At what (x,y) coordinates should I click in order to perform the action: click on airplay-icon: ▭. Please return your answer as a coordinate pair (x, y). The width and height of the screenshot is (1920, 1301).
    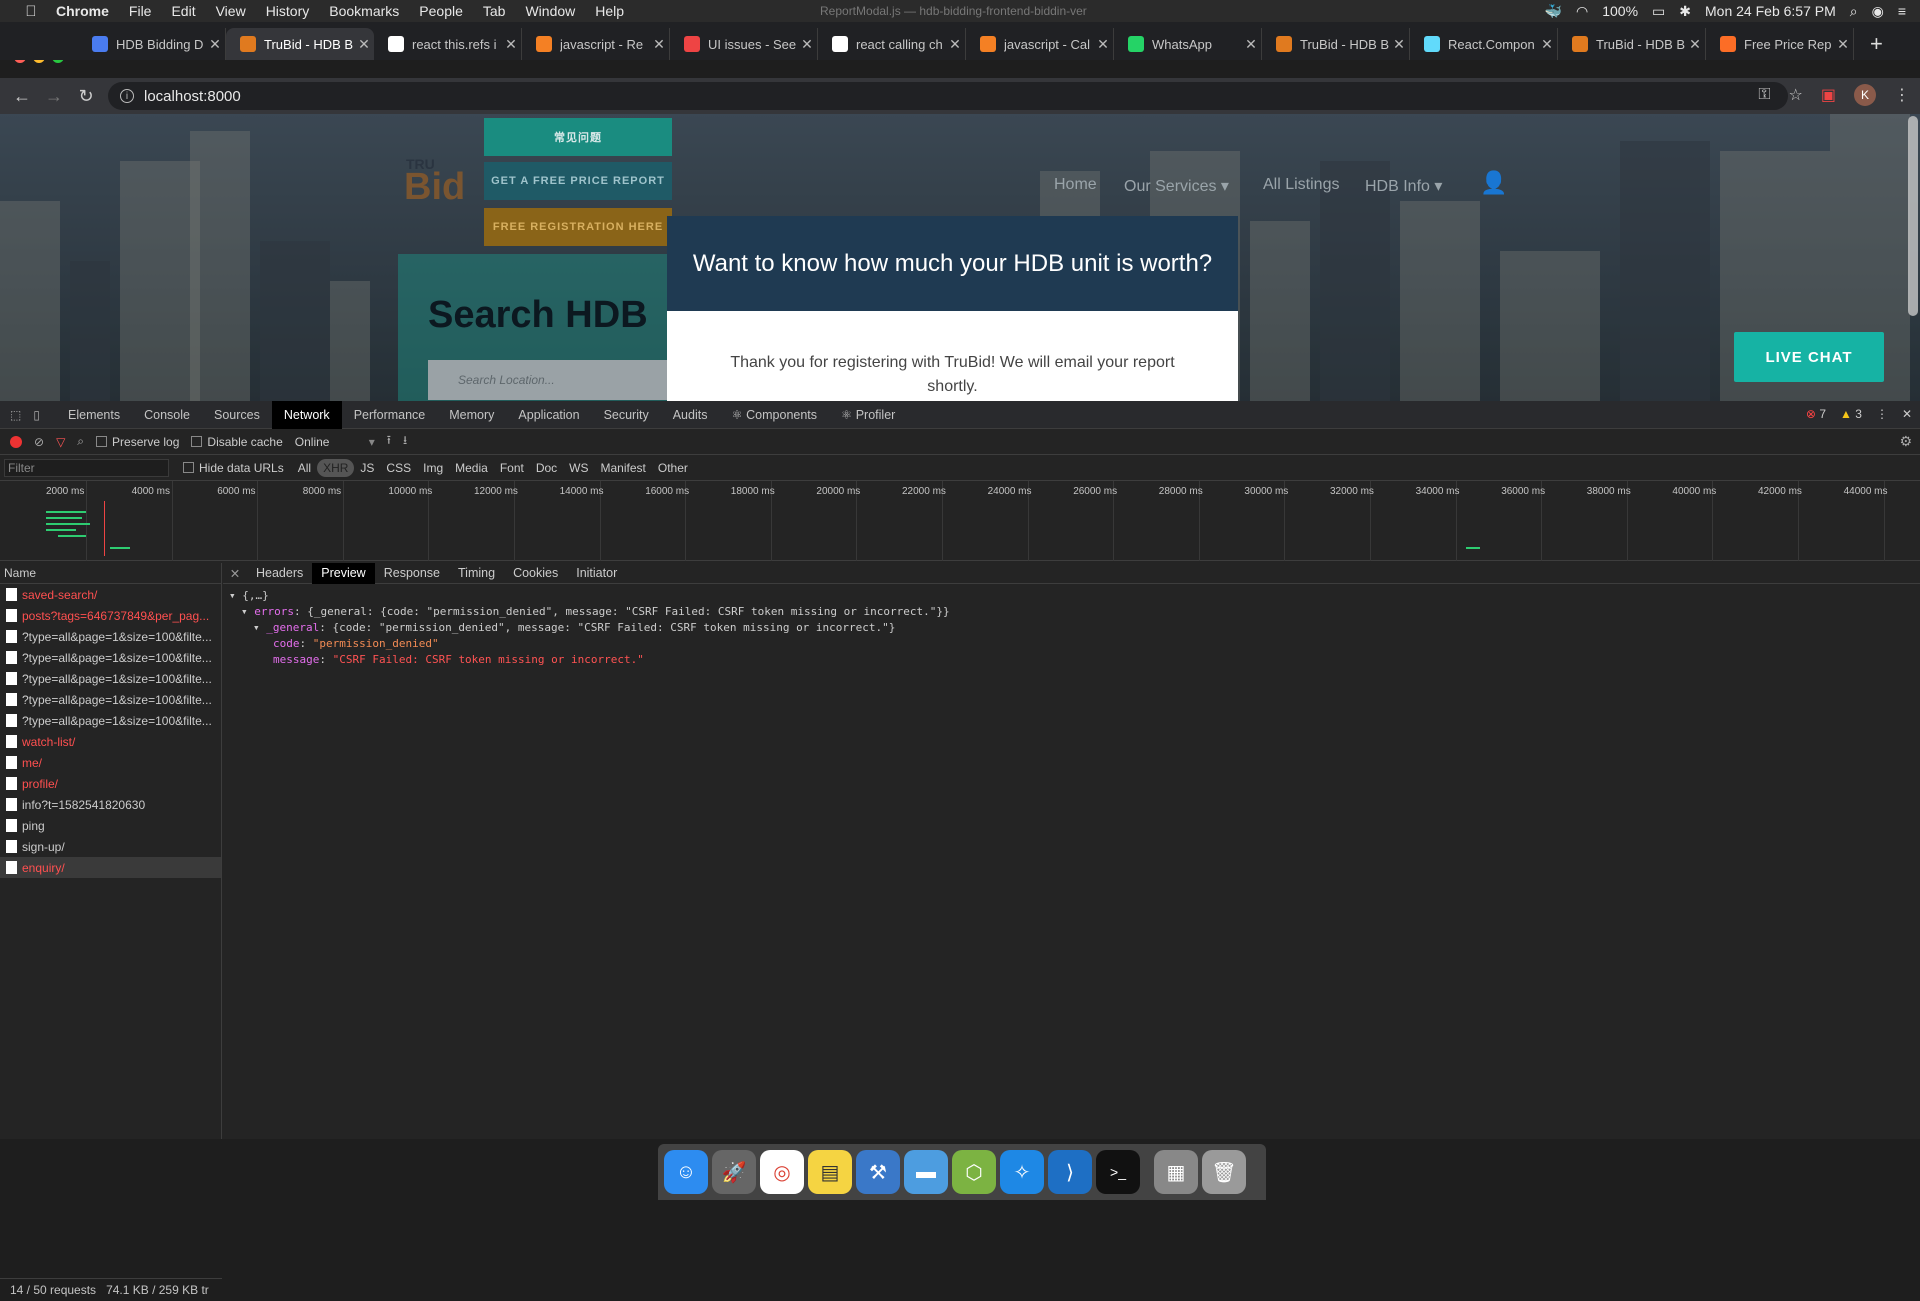
    Looking at the image, I should click on (1658, 11).